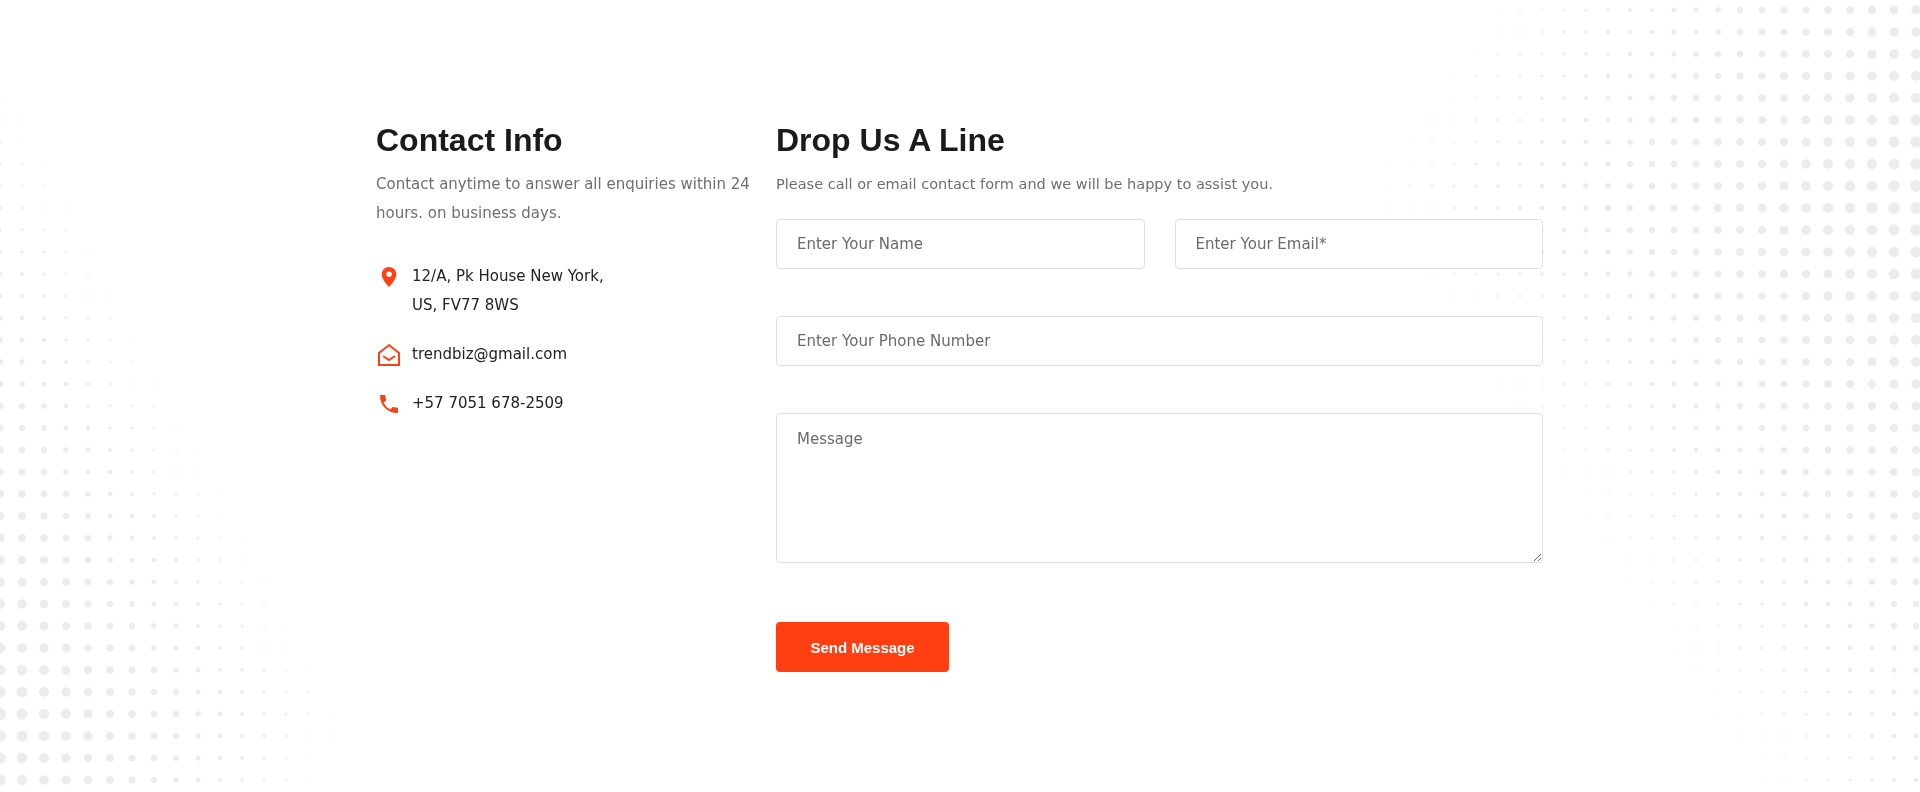 The image size is (1920, 792). What do you see at coordinates (1025, 184) in the screenshot?
I see `description-text: Please call or email contact form and we will be happy to assist you.` at bounding box center [1025, 184].